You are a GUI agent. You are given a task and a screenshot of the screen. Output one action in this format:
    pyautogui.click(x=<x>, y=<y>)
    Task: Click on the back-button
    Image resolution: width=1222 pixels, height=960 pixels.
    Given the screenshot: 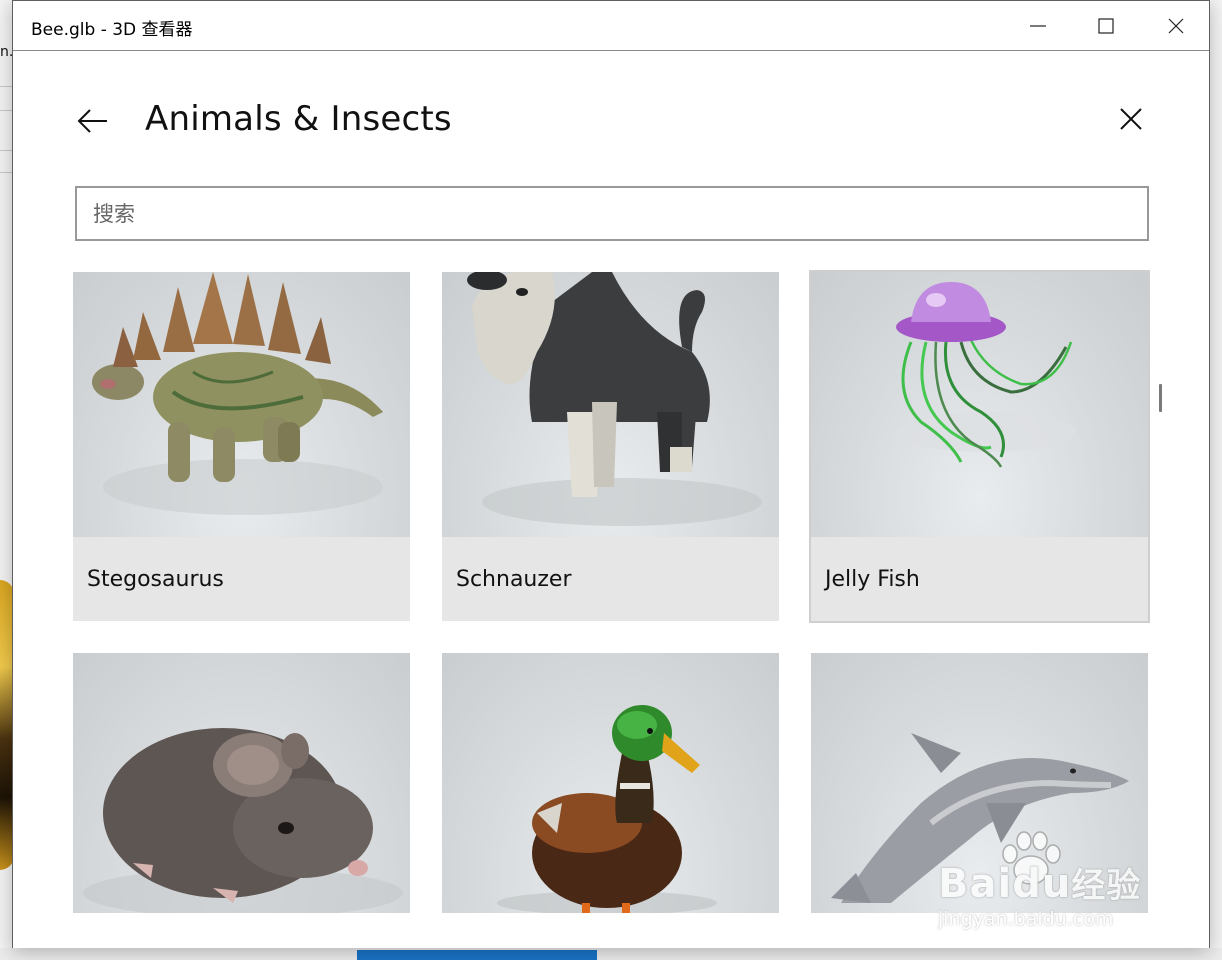 What is the action you would take?
    pyautogui.click(x=93, y=121)
    